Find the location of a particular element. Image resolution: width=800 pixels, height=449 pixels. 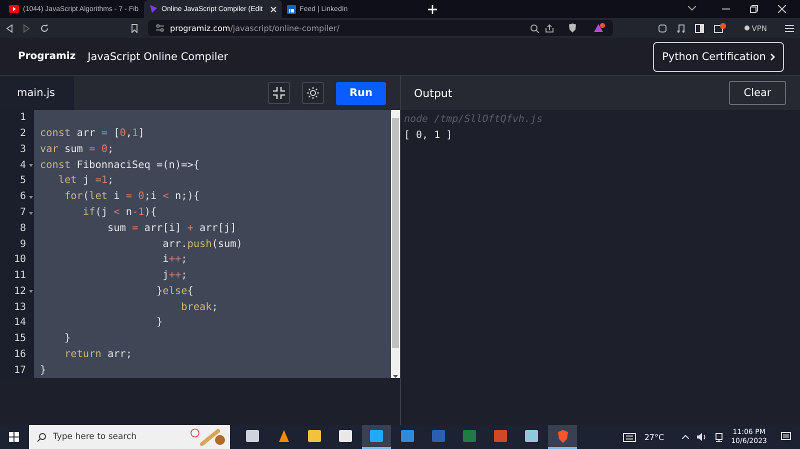

collapse-button is located at coordinates (279, 93).